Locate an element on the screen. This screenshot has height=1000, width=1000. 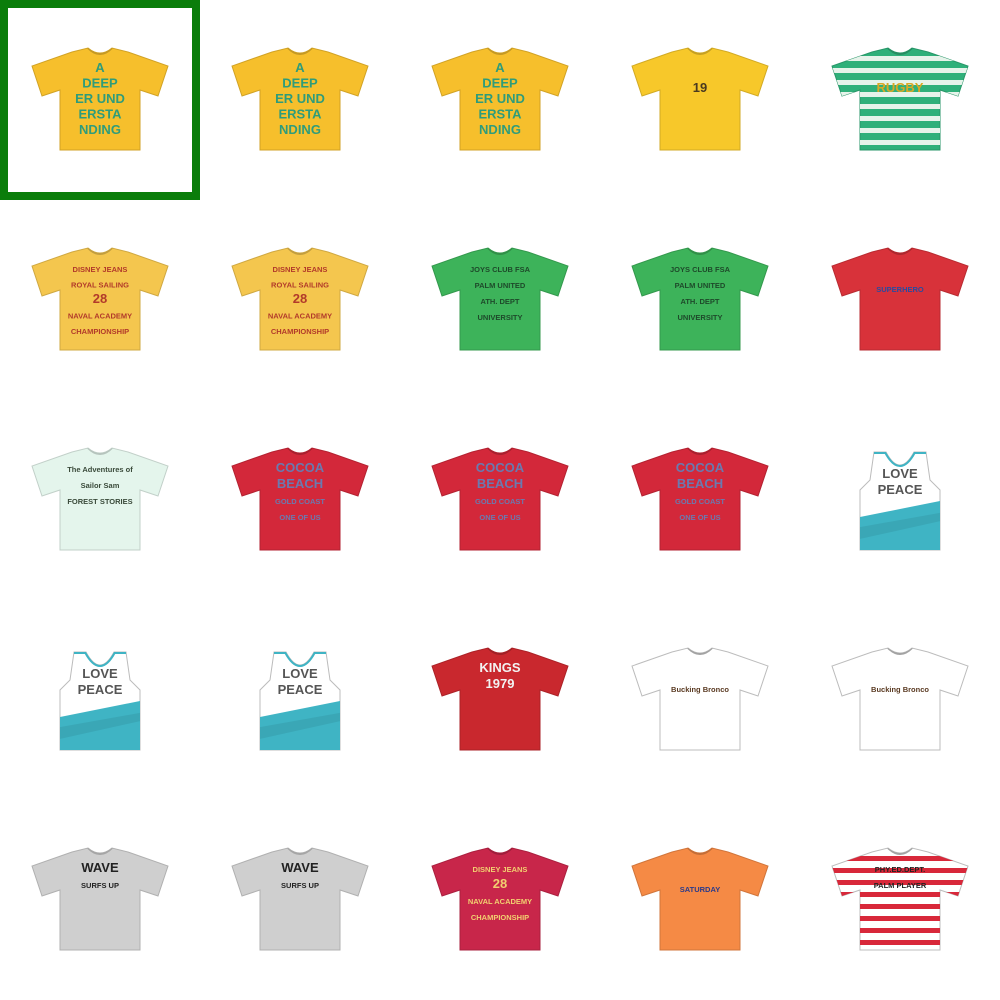
shirt-print-text: COCOA is located at coordinates (500, 467).